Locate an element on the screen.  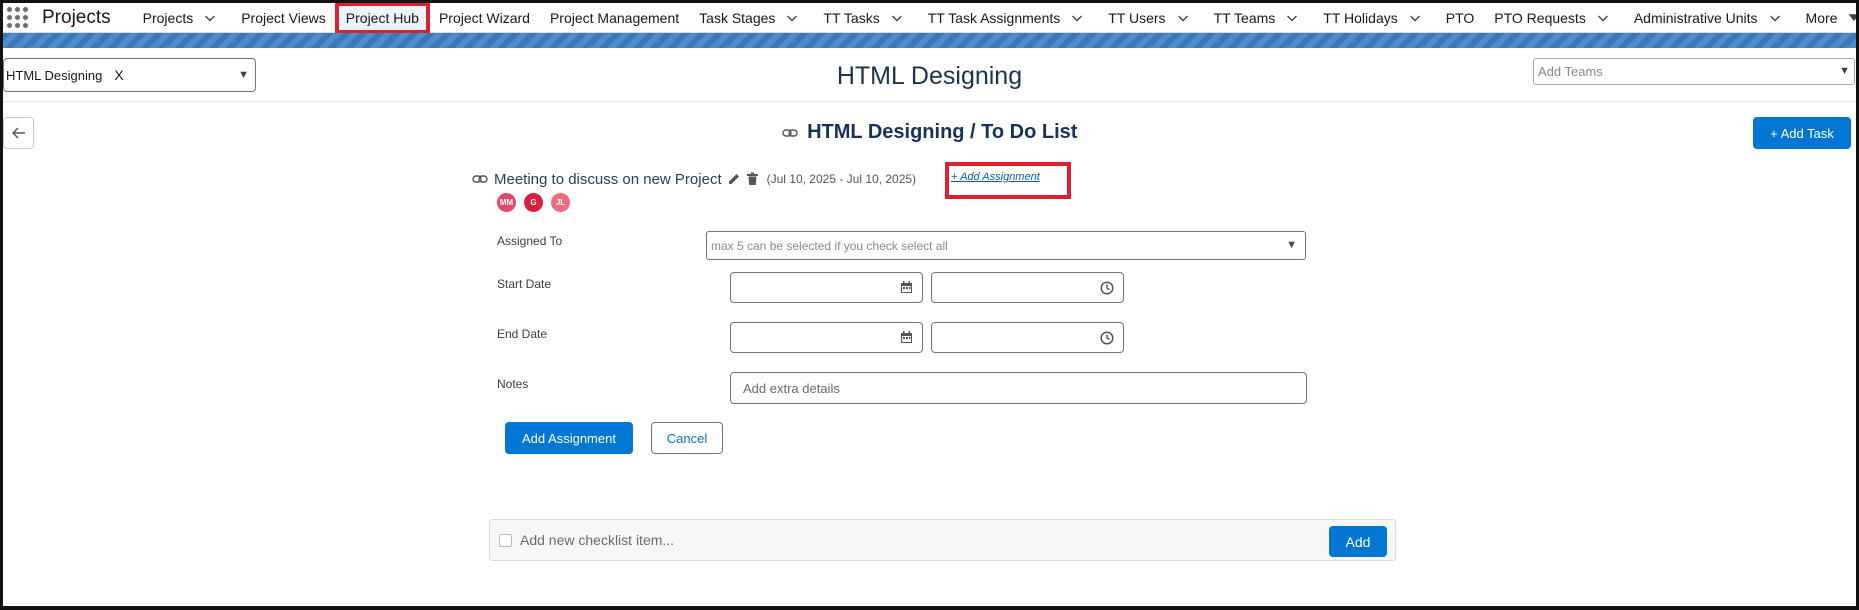
nav-item-project-wizard: Project Wizard is located at coordinates (484, 18).